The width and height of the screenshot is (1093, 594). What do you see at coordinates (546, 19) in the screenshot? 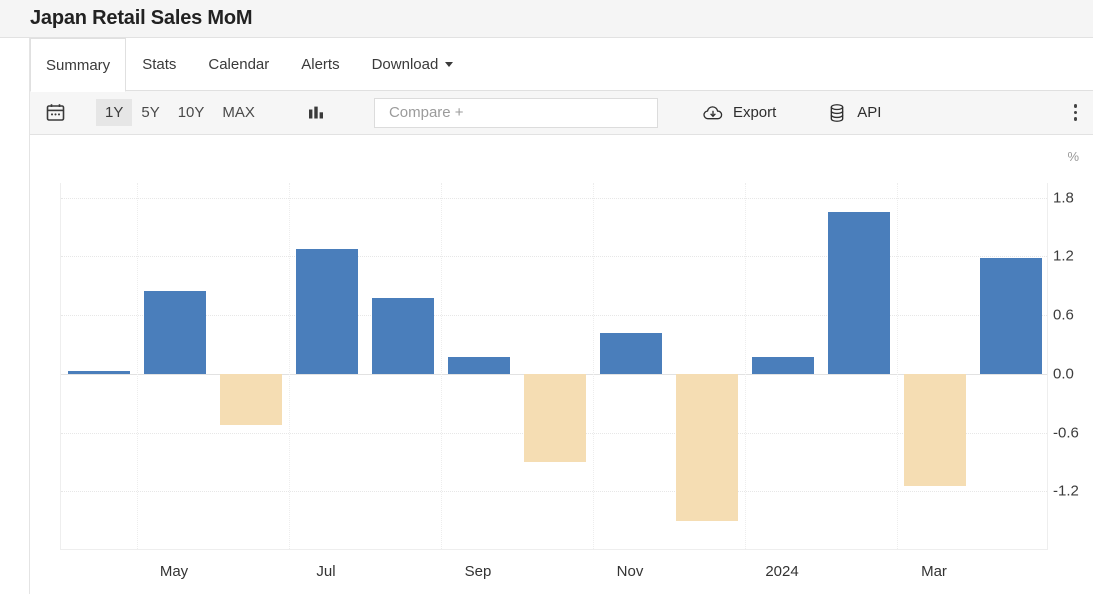
I see `page-header: Japan Retail Sales MoM` at bounding box center [546, 19].